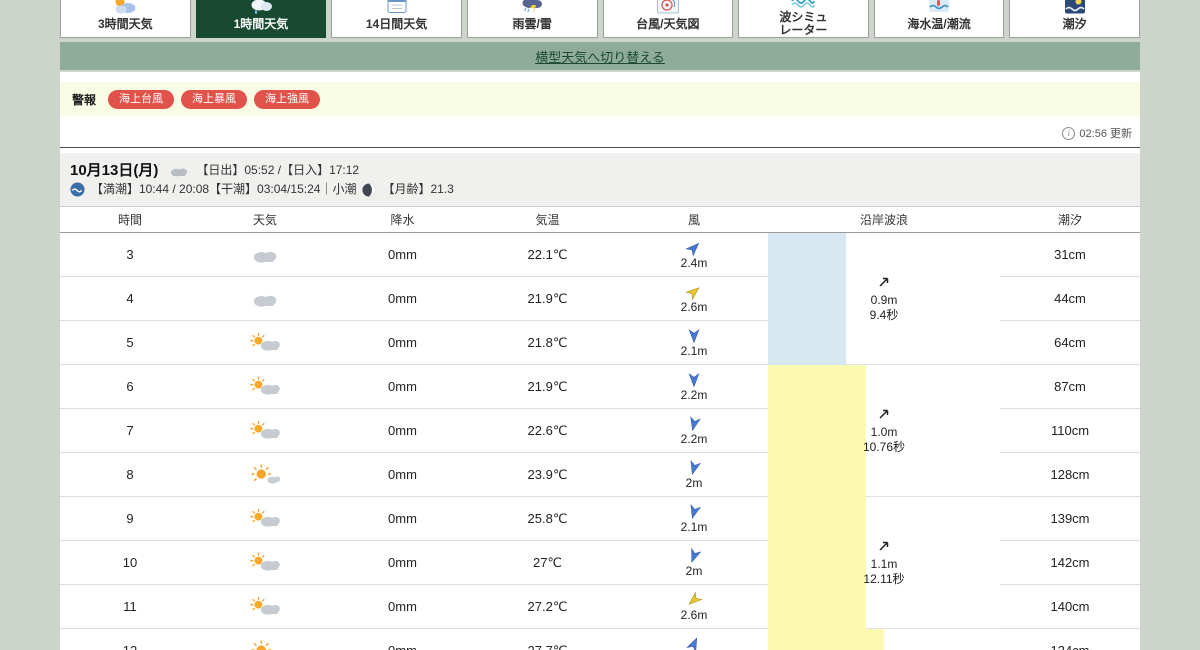 The width and height of the screenshot is (1200, 650). I want to click on temp-cell: 27℃, so click(547, 563).